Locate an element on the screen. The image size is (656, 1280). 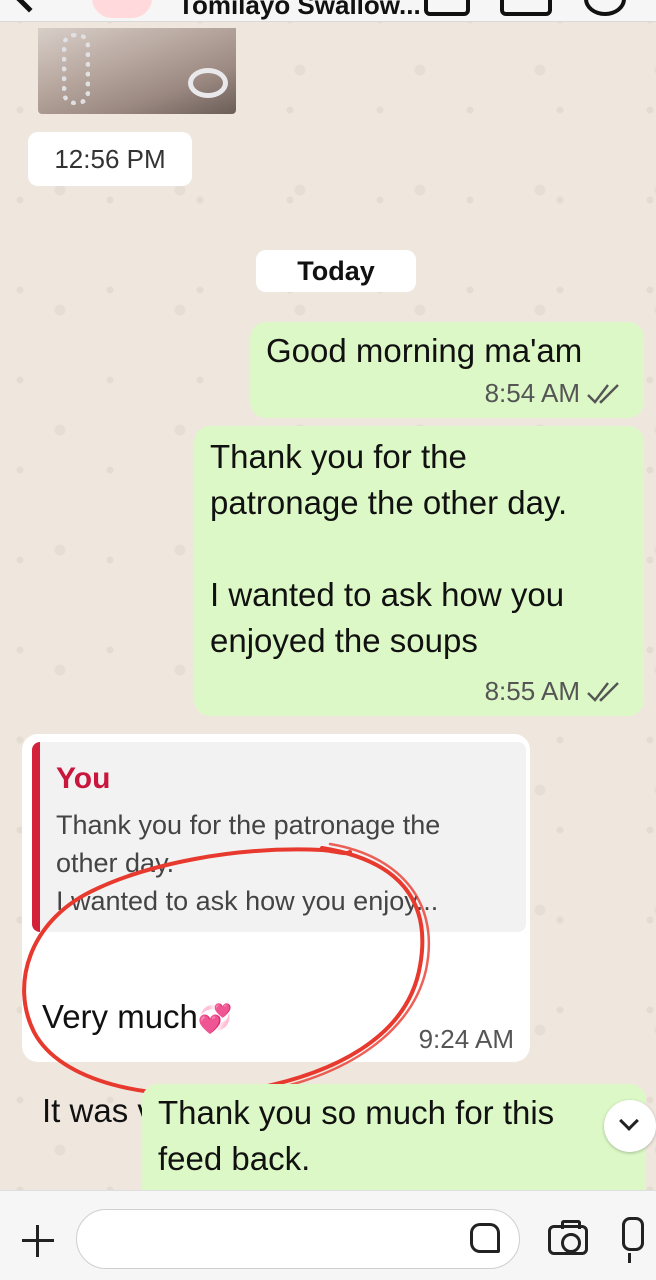
camera-icon is located at coordinates (568, 1237).